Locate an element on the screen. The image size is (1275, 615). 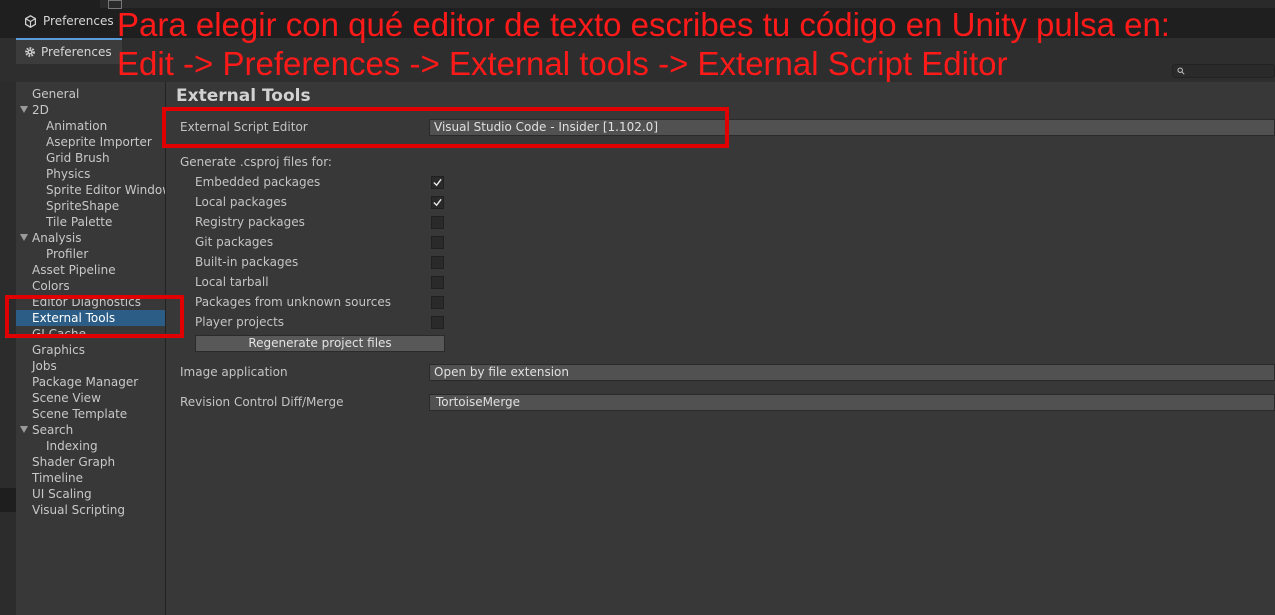
sidebar-item-label: 2D is located at coordinates (40, 110).